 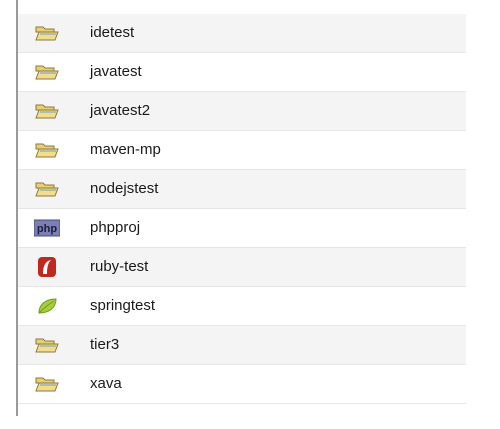 What do you see at coordinates (112, 32) in the screenshot?
I see `project-label: idetest` at bounding box center [112, 32].